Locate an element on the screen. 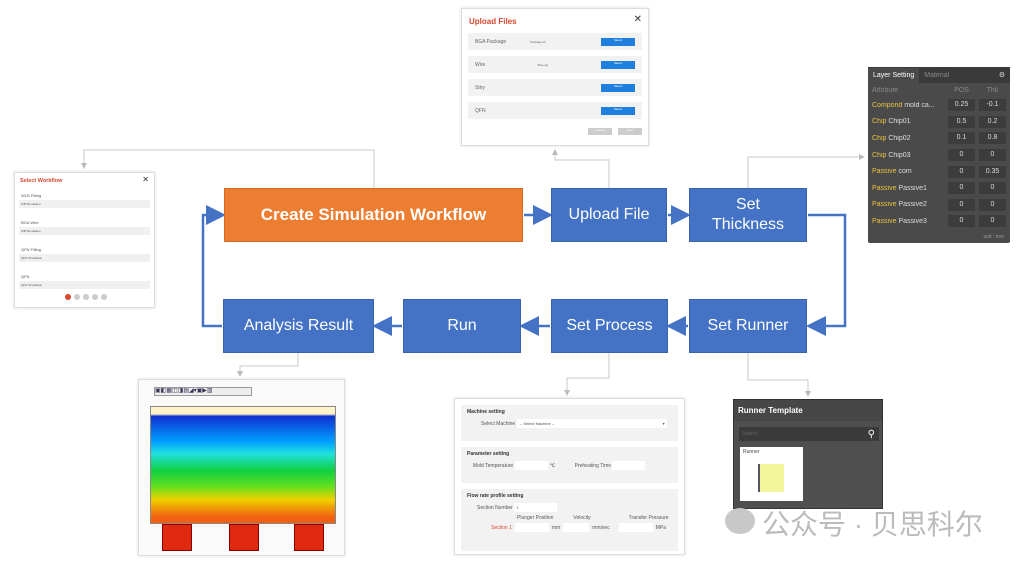 This screenshot has height=563, width=1018. workflow-item: BGA Wire WB Simulation is located at coordinates (84, 231).